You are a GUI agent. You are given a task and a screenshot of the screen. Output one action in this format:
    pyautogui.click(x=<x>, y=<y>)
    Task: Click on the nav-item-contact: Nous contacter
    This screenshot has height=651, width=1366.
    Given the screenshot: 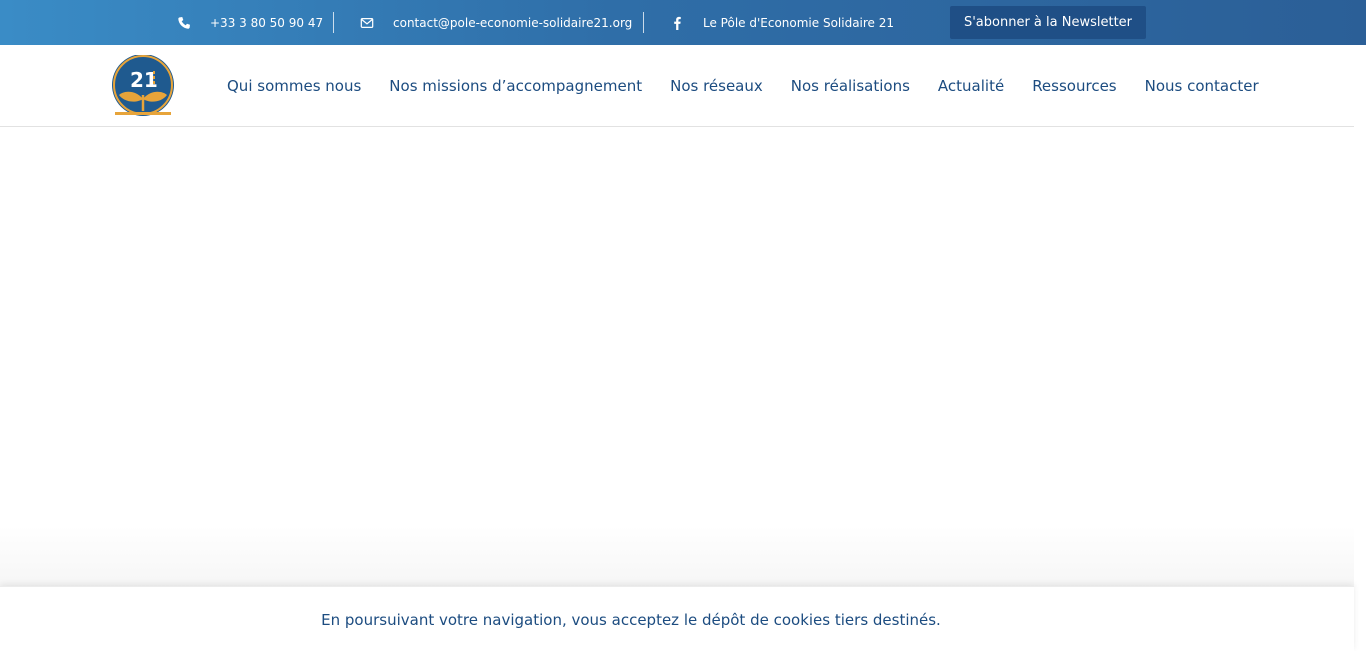 What is the action you would take?
    pyautogui.click(x=1202, y=86)
    